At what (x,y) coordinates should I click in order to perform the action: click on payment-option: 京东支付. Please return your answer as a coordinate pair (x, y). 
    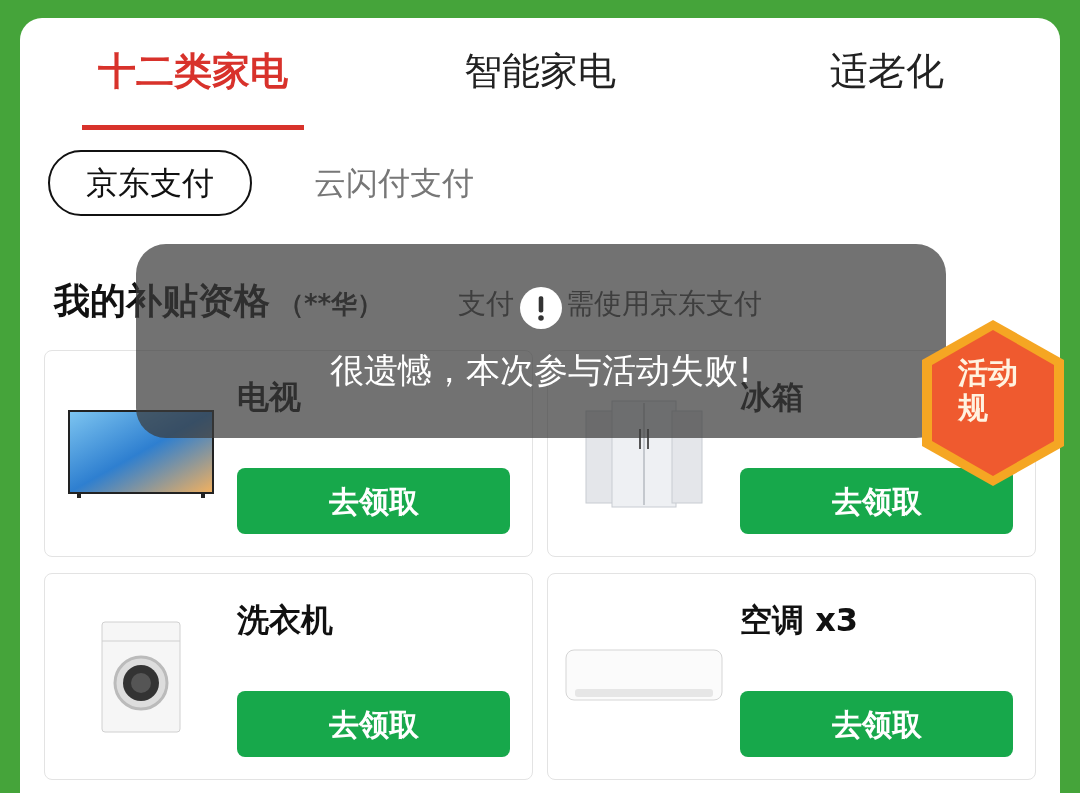
    Looking at the image, I should click on (150, 183).